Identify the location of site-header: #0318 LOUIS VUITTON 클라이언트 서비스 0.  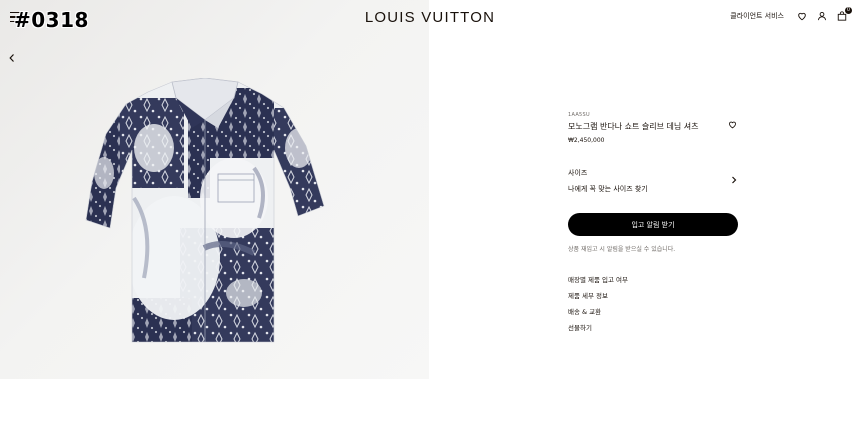
(430, 18).